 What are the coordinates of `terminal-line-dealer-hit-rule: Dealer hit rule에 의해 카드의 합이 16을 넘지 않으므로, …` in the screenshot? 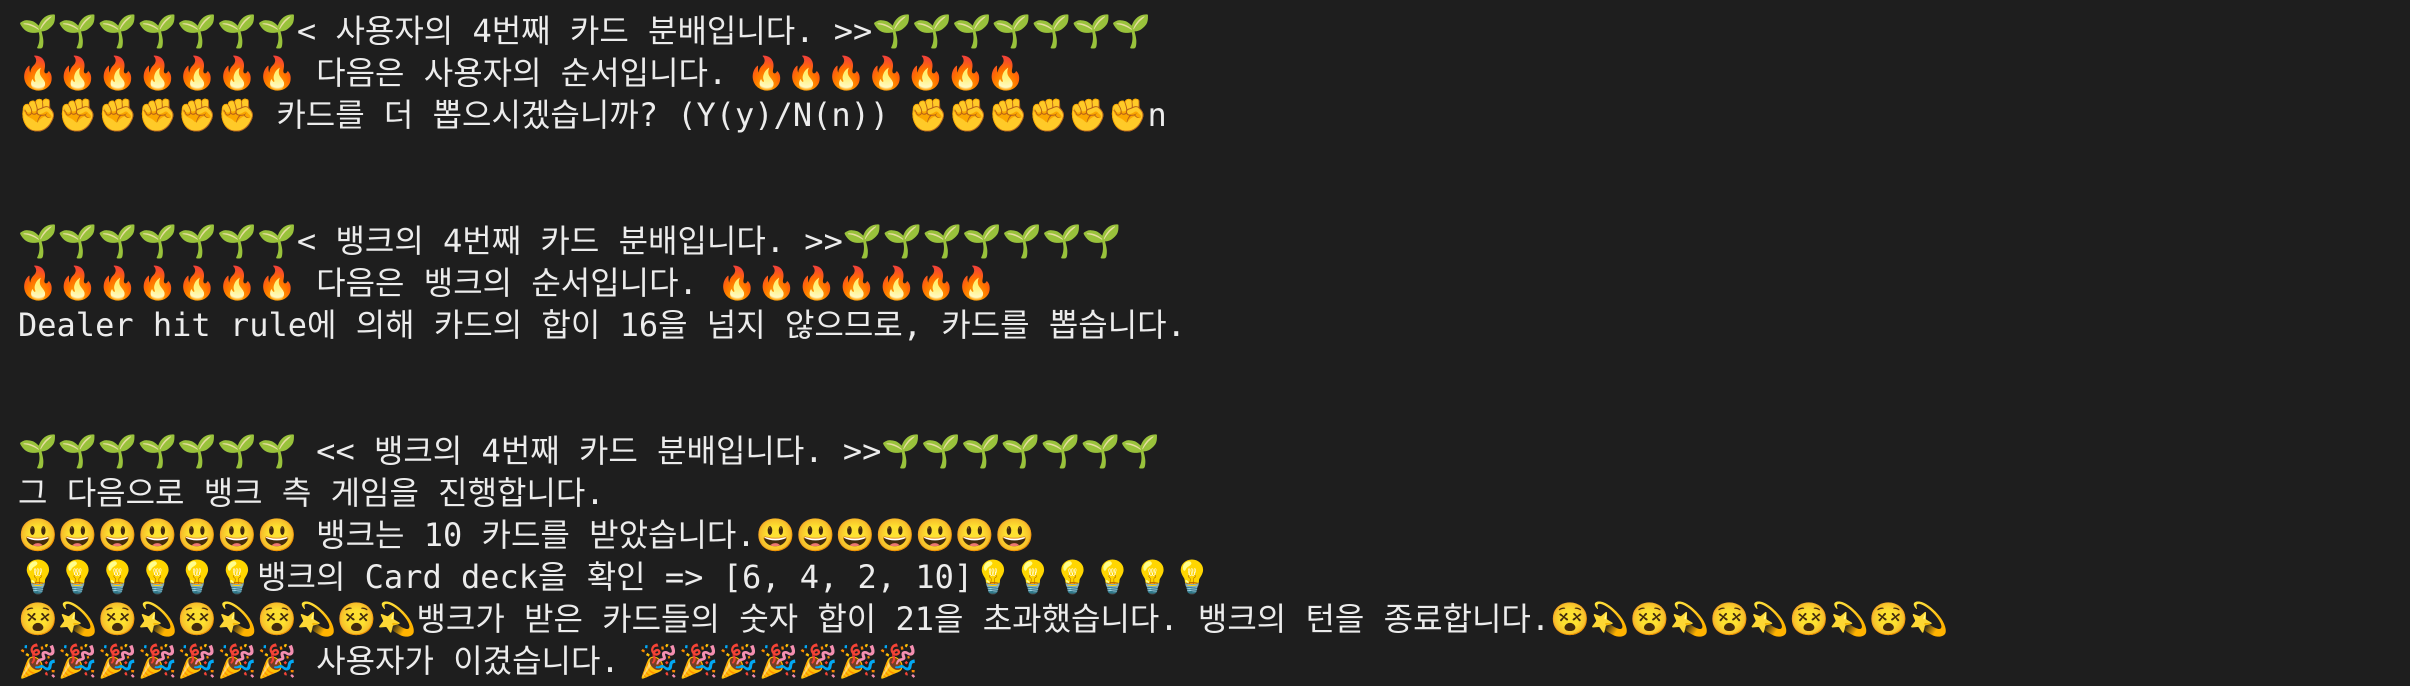 It's located at (602, 325).